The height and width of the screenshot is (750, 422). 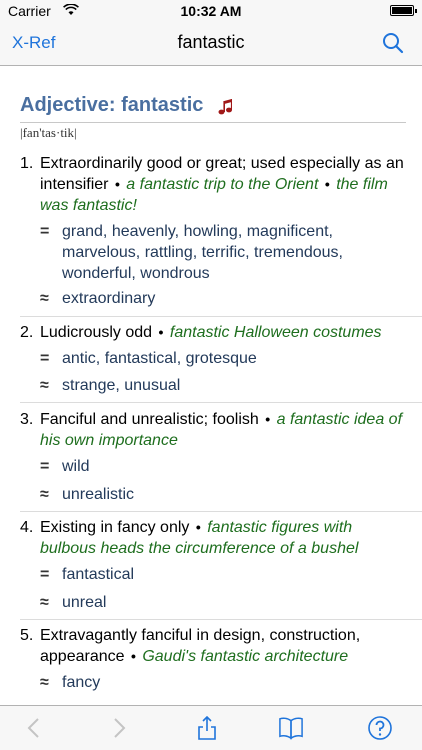 I want to click on similar-list: unrealistic, so click(x=235, y=494).